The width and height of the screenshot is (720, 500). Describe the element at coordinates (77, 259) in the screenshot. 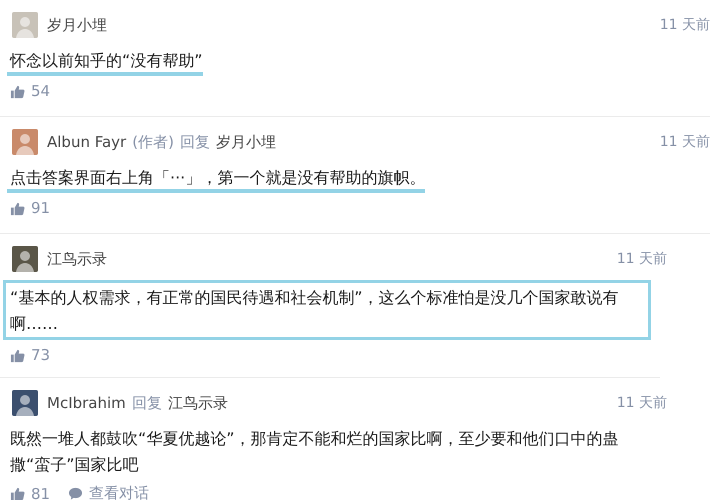

I see `author-name: 江鸟示录` at that location.